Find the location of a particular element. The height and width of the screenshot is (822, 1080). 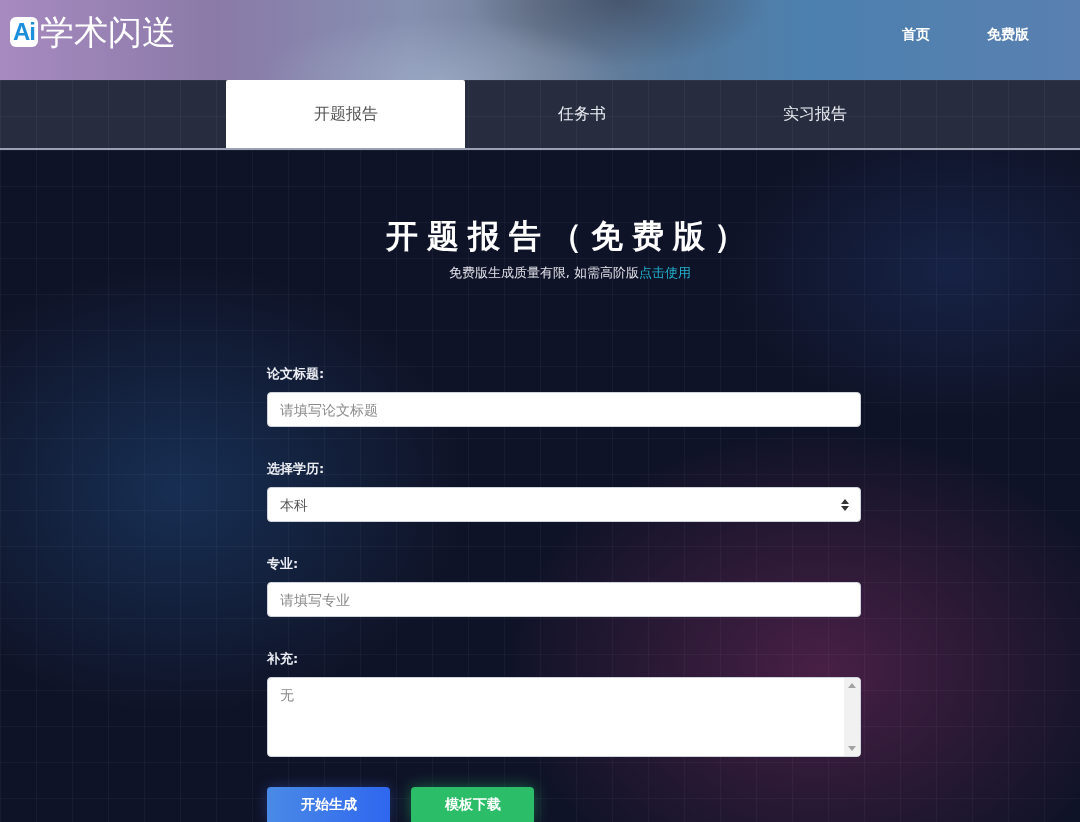

nav-link: 免费版 is located at coordinates (1008, 34).